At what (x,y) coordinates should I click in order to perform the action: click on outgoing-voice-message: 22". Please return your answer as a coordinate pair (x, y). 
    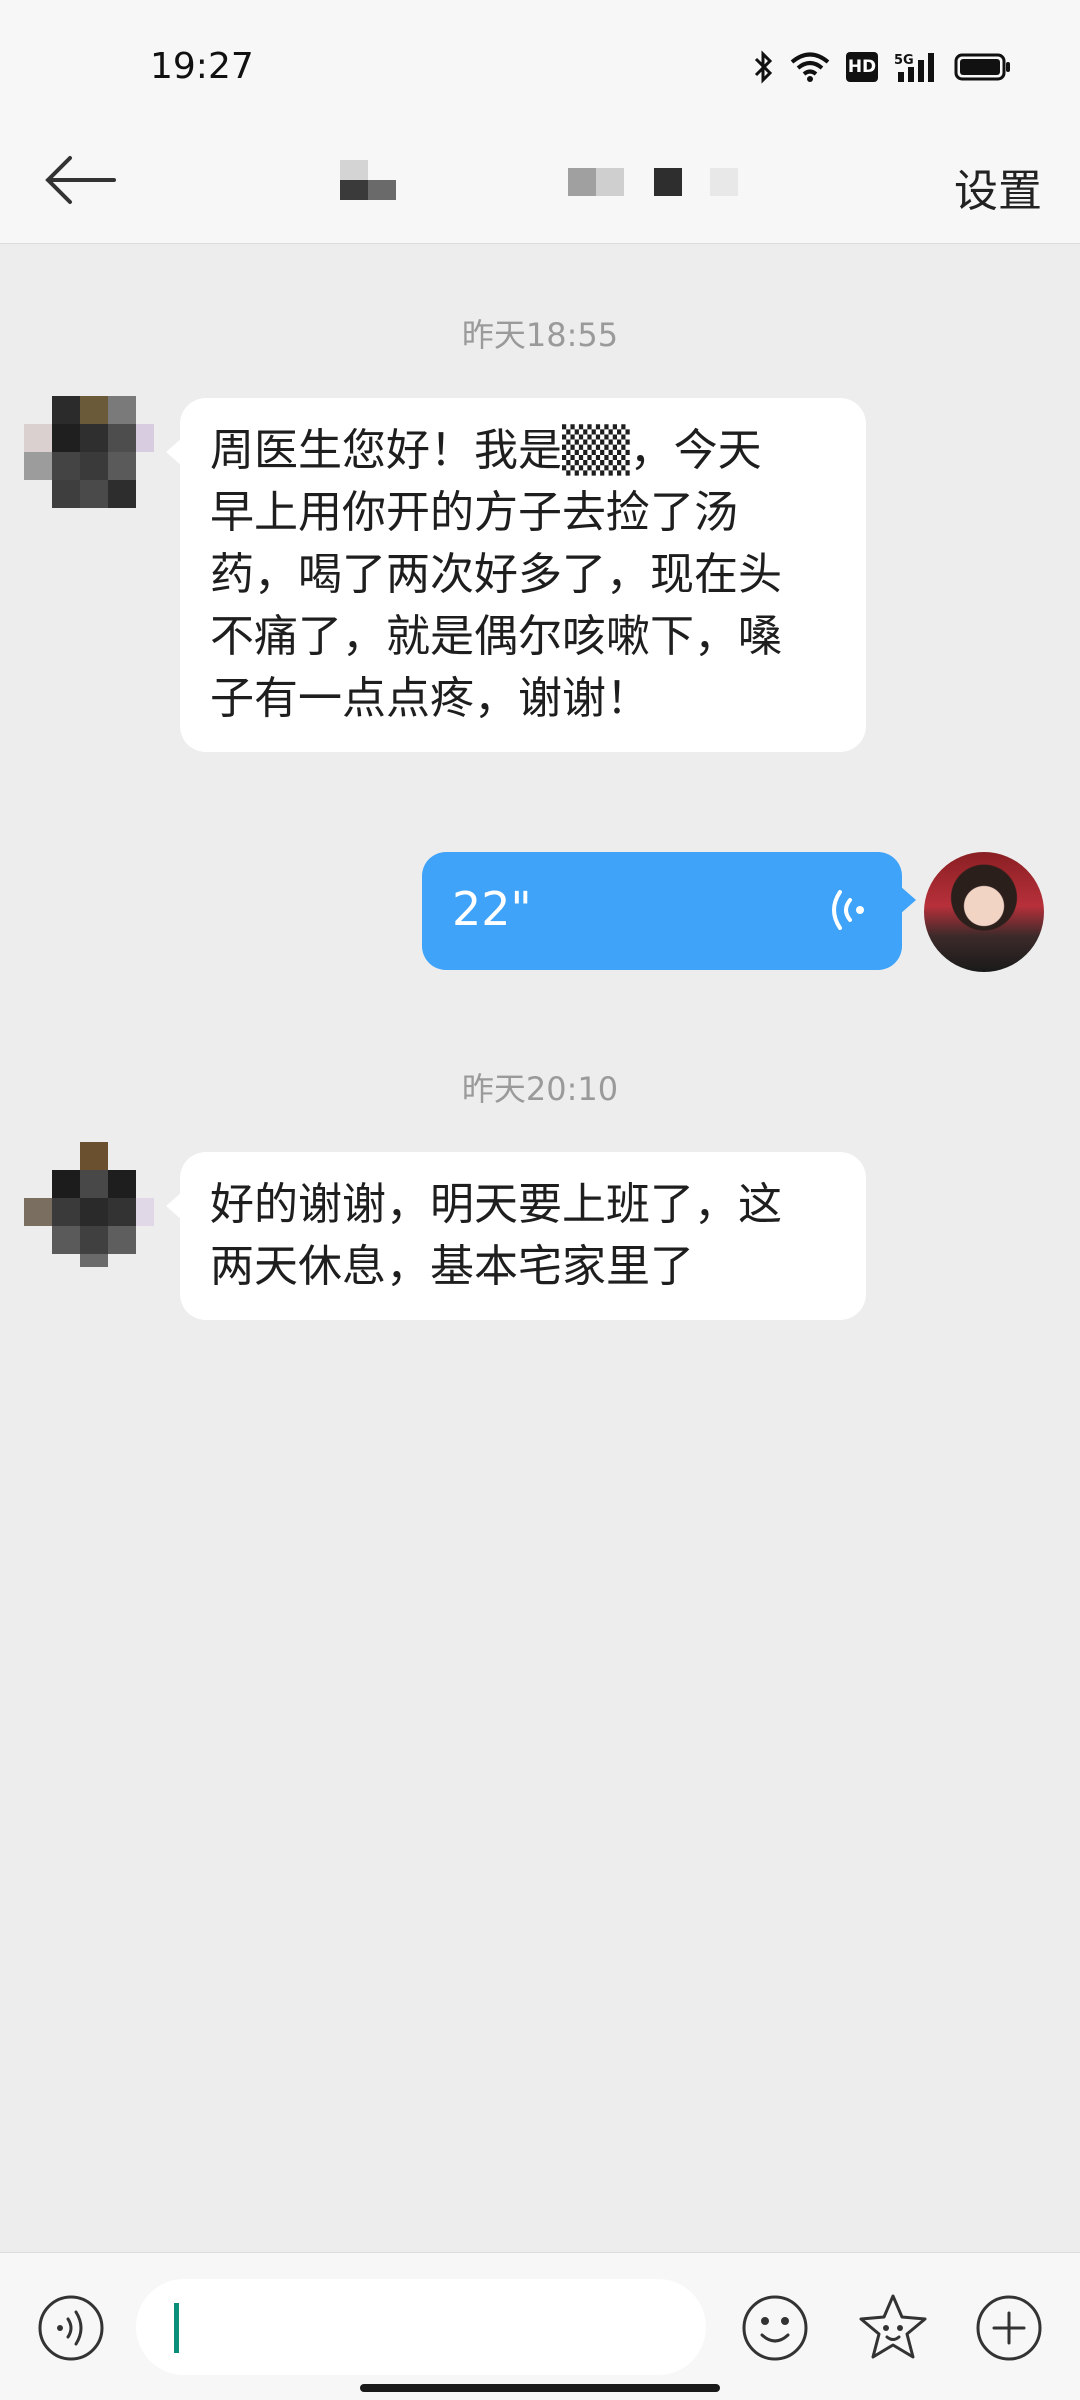
    Looking at the image, I should click on (669, 911).